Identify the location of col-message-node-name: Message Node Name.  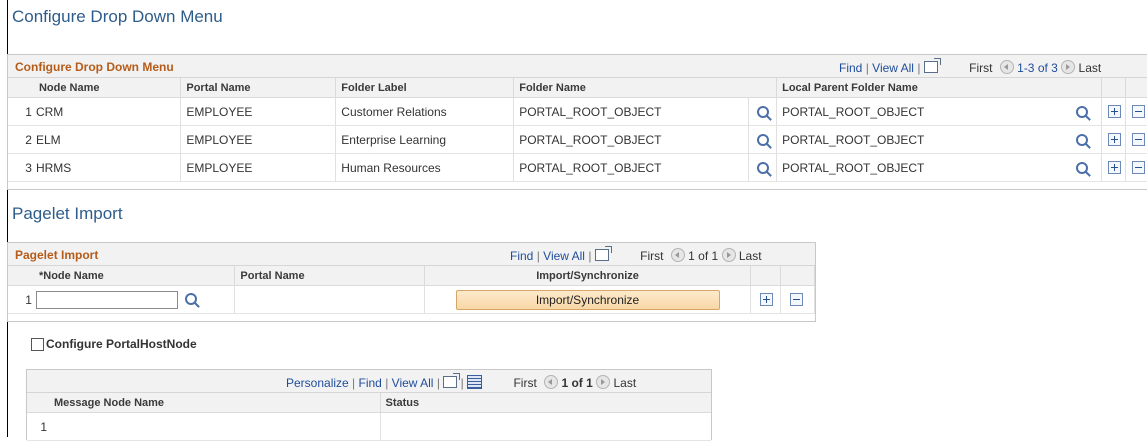
(215, 403).